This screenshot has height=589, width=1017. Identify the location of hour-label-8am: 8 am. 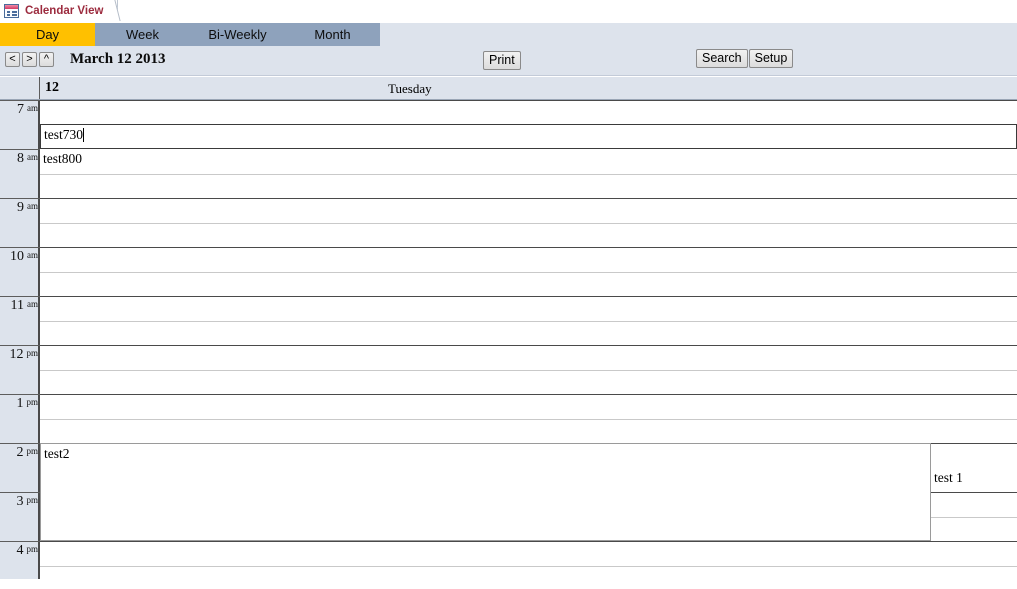
(20, 173).